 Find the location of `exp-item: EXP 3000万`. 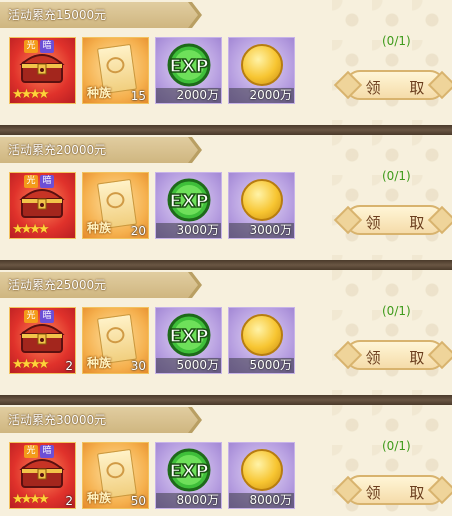

exp-item: EXP 3000万 is located at coordinates (188, 205).